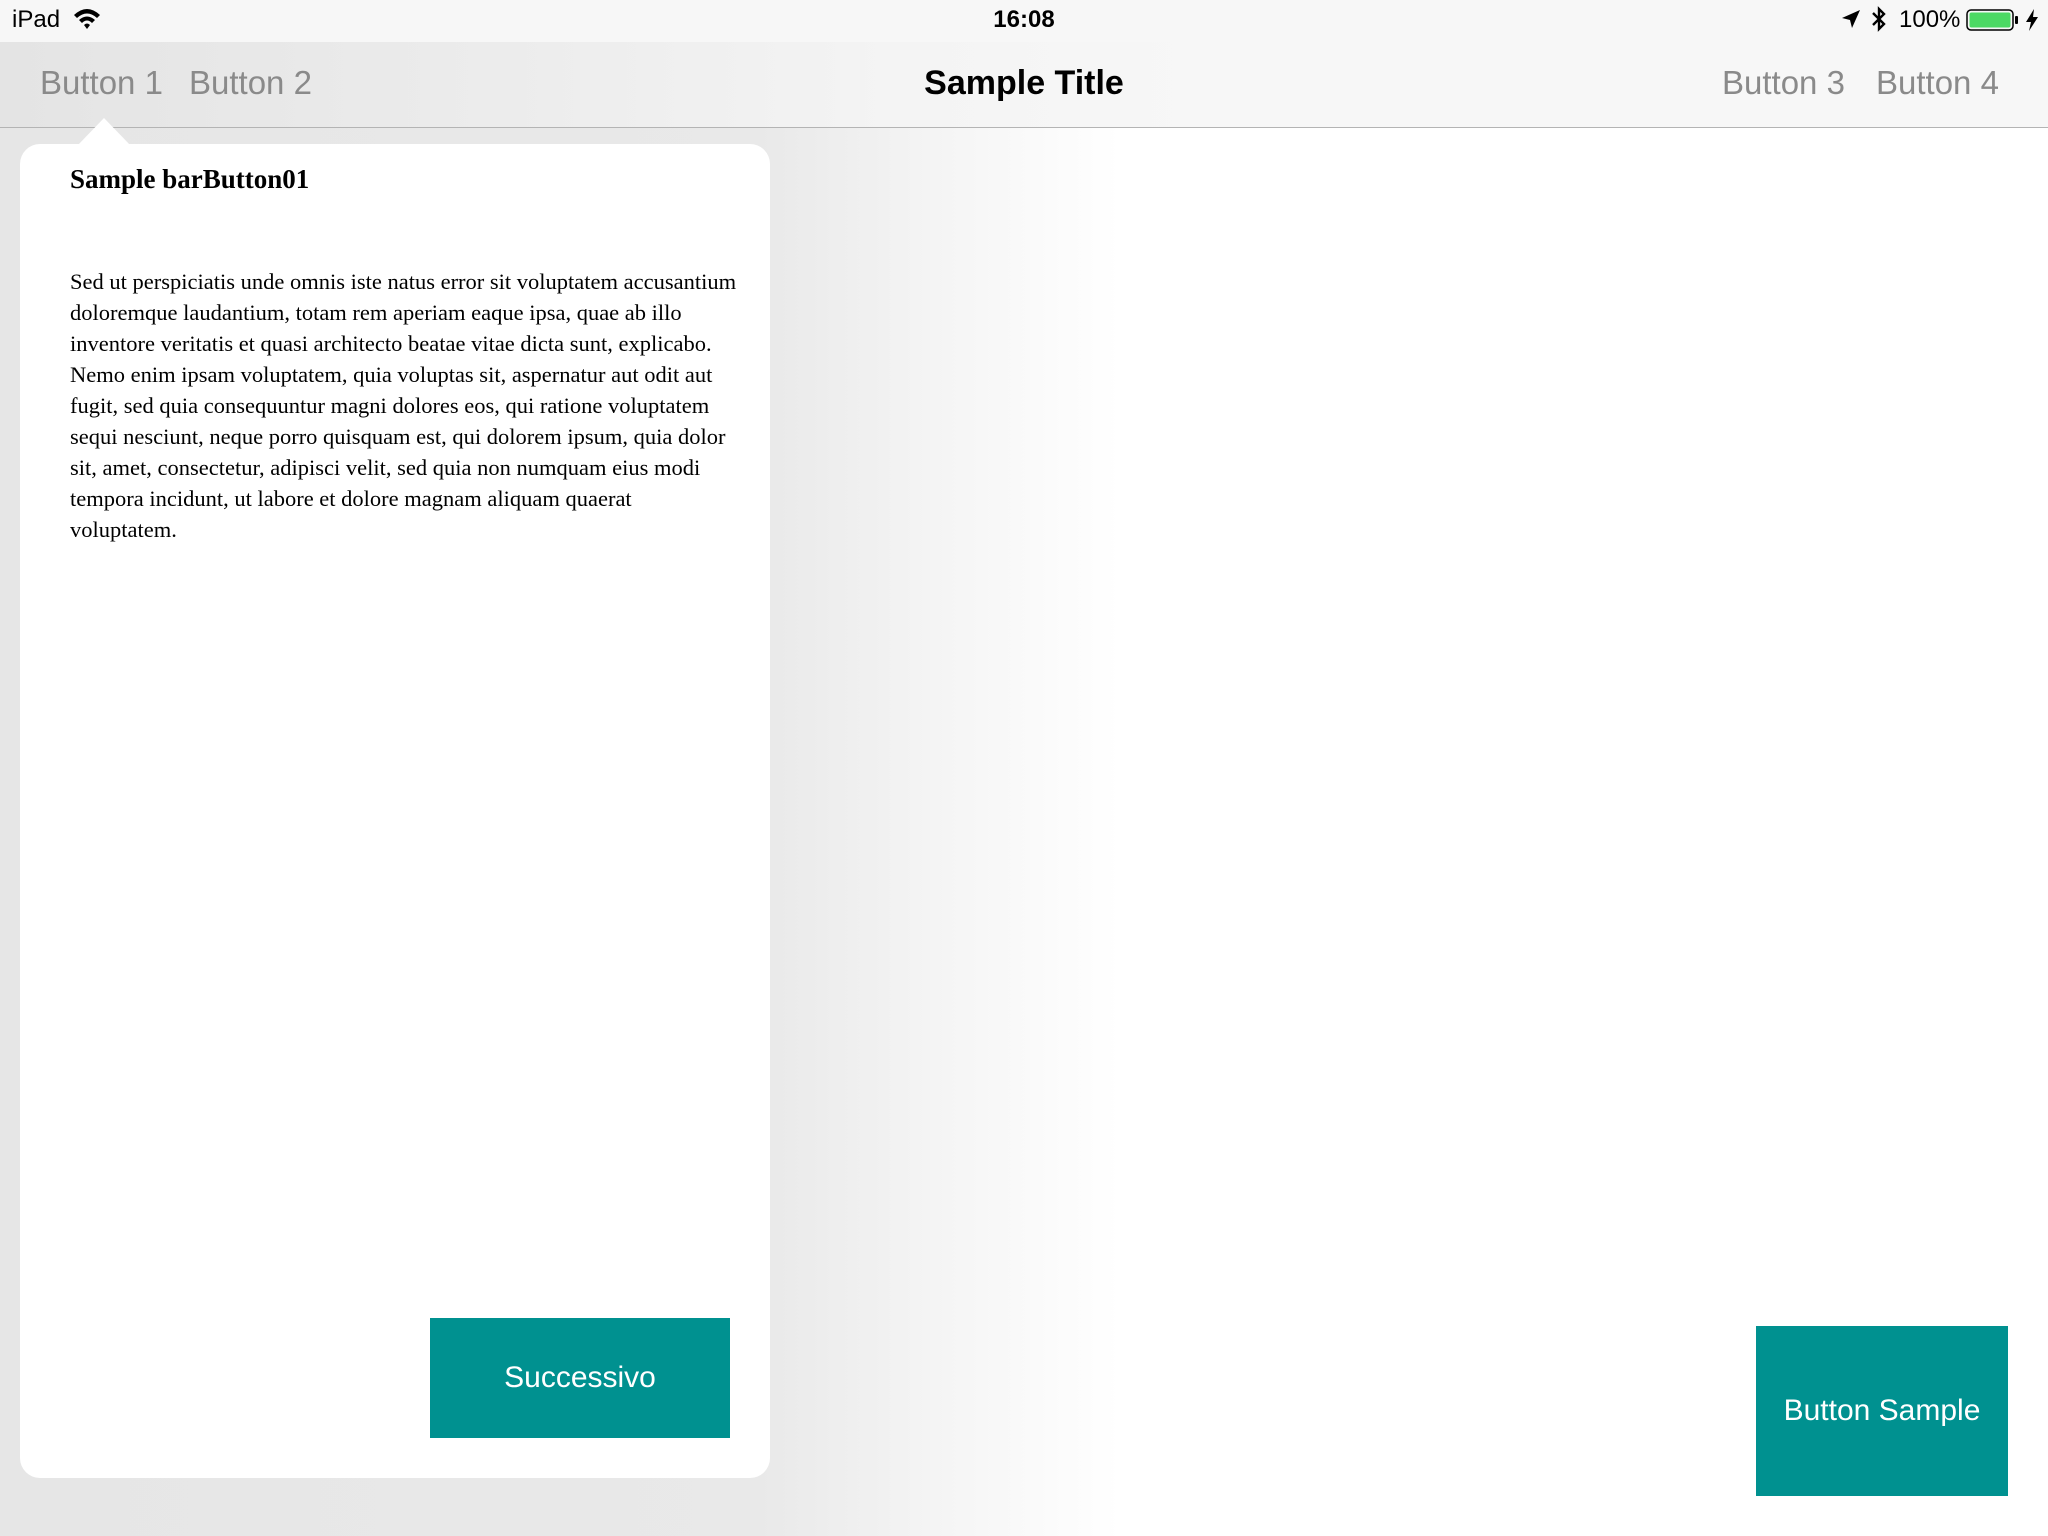 This screenshot has height=1536, width=2048. I want to click on button-4: Button 4, so click(1937, 83).